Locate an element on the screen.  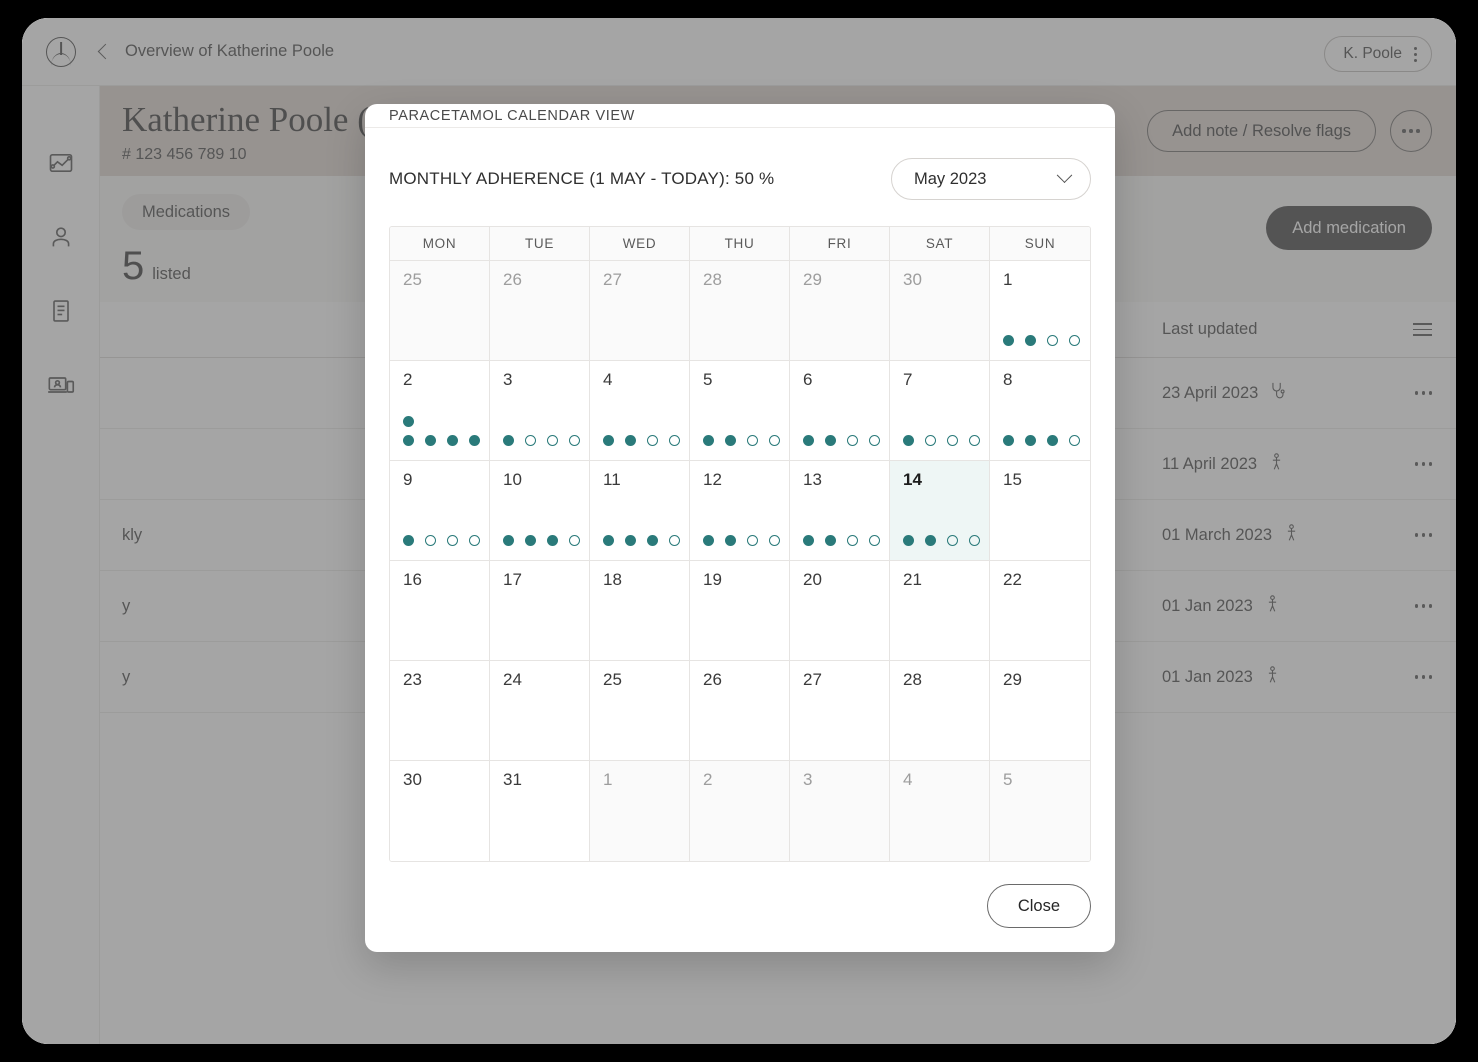
calendar-week: 2 3 4 5 6 7 8 is located at coordinates (740, 411).